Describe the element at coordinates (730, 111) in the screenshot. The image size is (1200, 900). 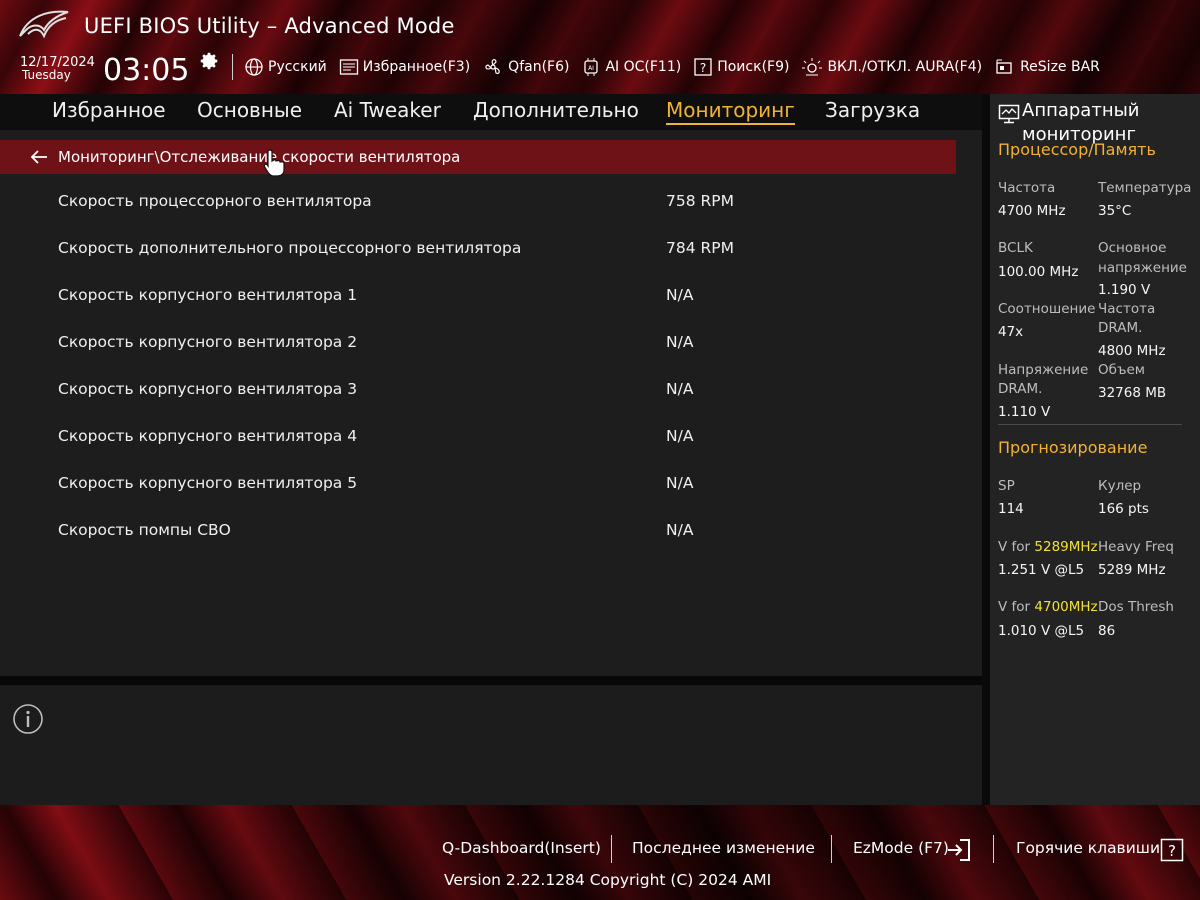
I see `tab-monitor: Мониторинг` at that location.